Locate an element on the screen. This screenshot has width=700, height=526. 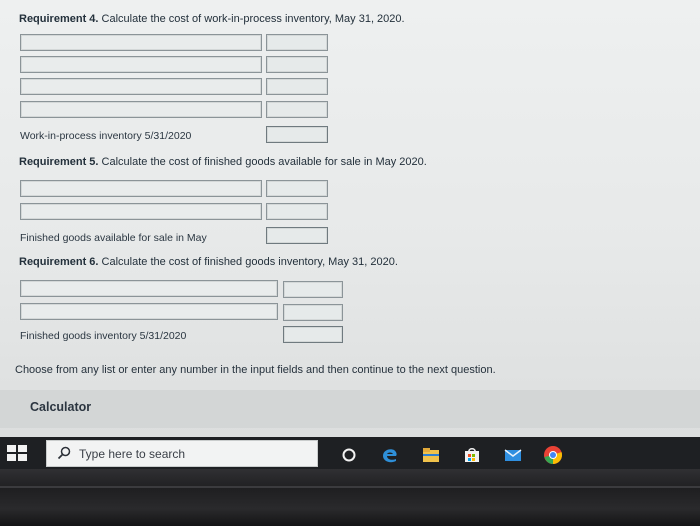
edge-icon is located at coordinates (390, 455).